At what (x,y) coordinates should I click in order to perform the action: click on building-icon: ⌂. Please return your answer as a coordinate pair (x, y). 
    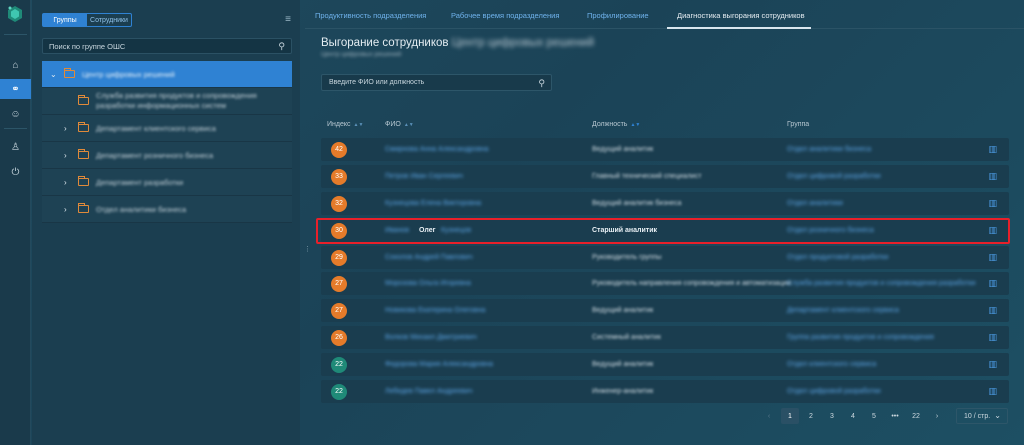
    Looking at the image, I should click on (15, 65).